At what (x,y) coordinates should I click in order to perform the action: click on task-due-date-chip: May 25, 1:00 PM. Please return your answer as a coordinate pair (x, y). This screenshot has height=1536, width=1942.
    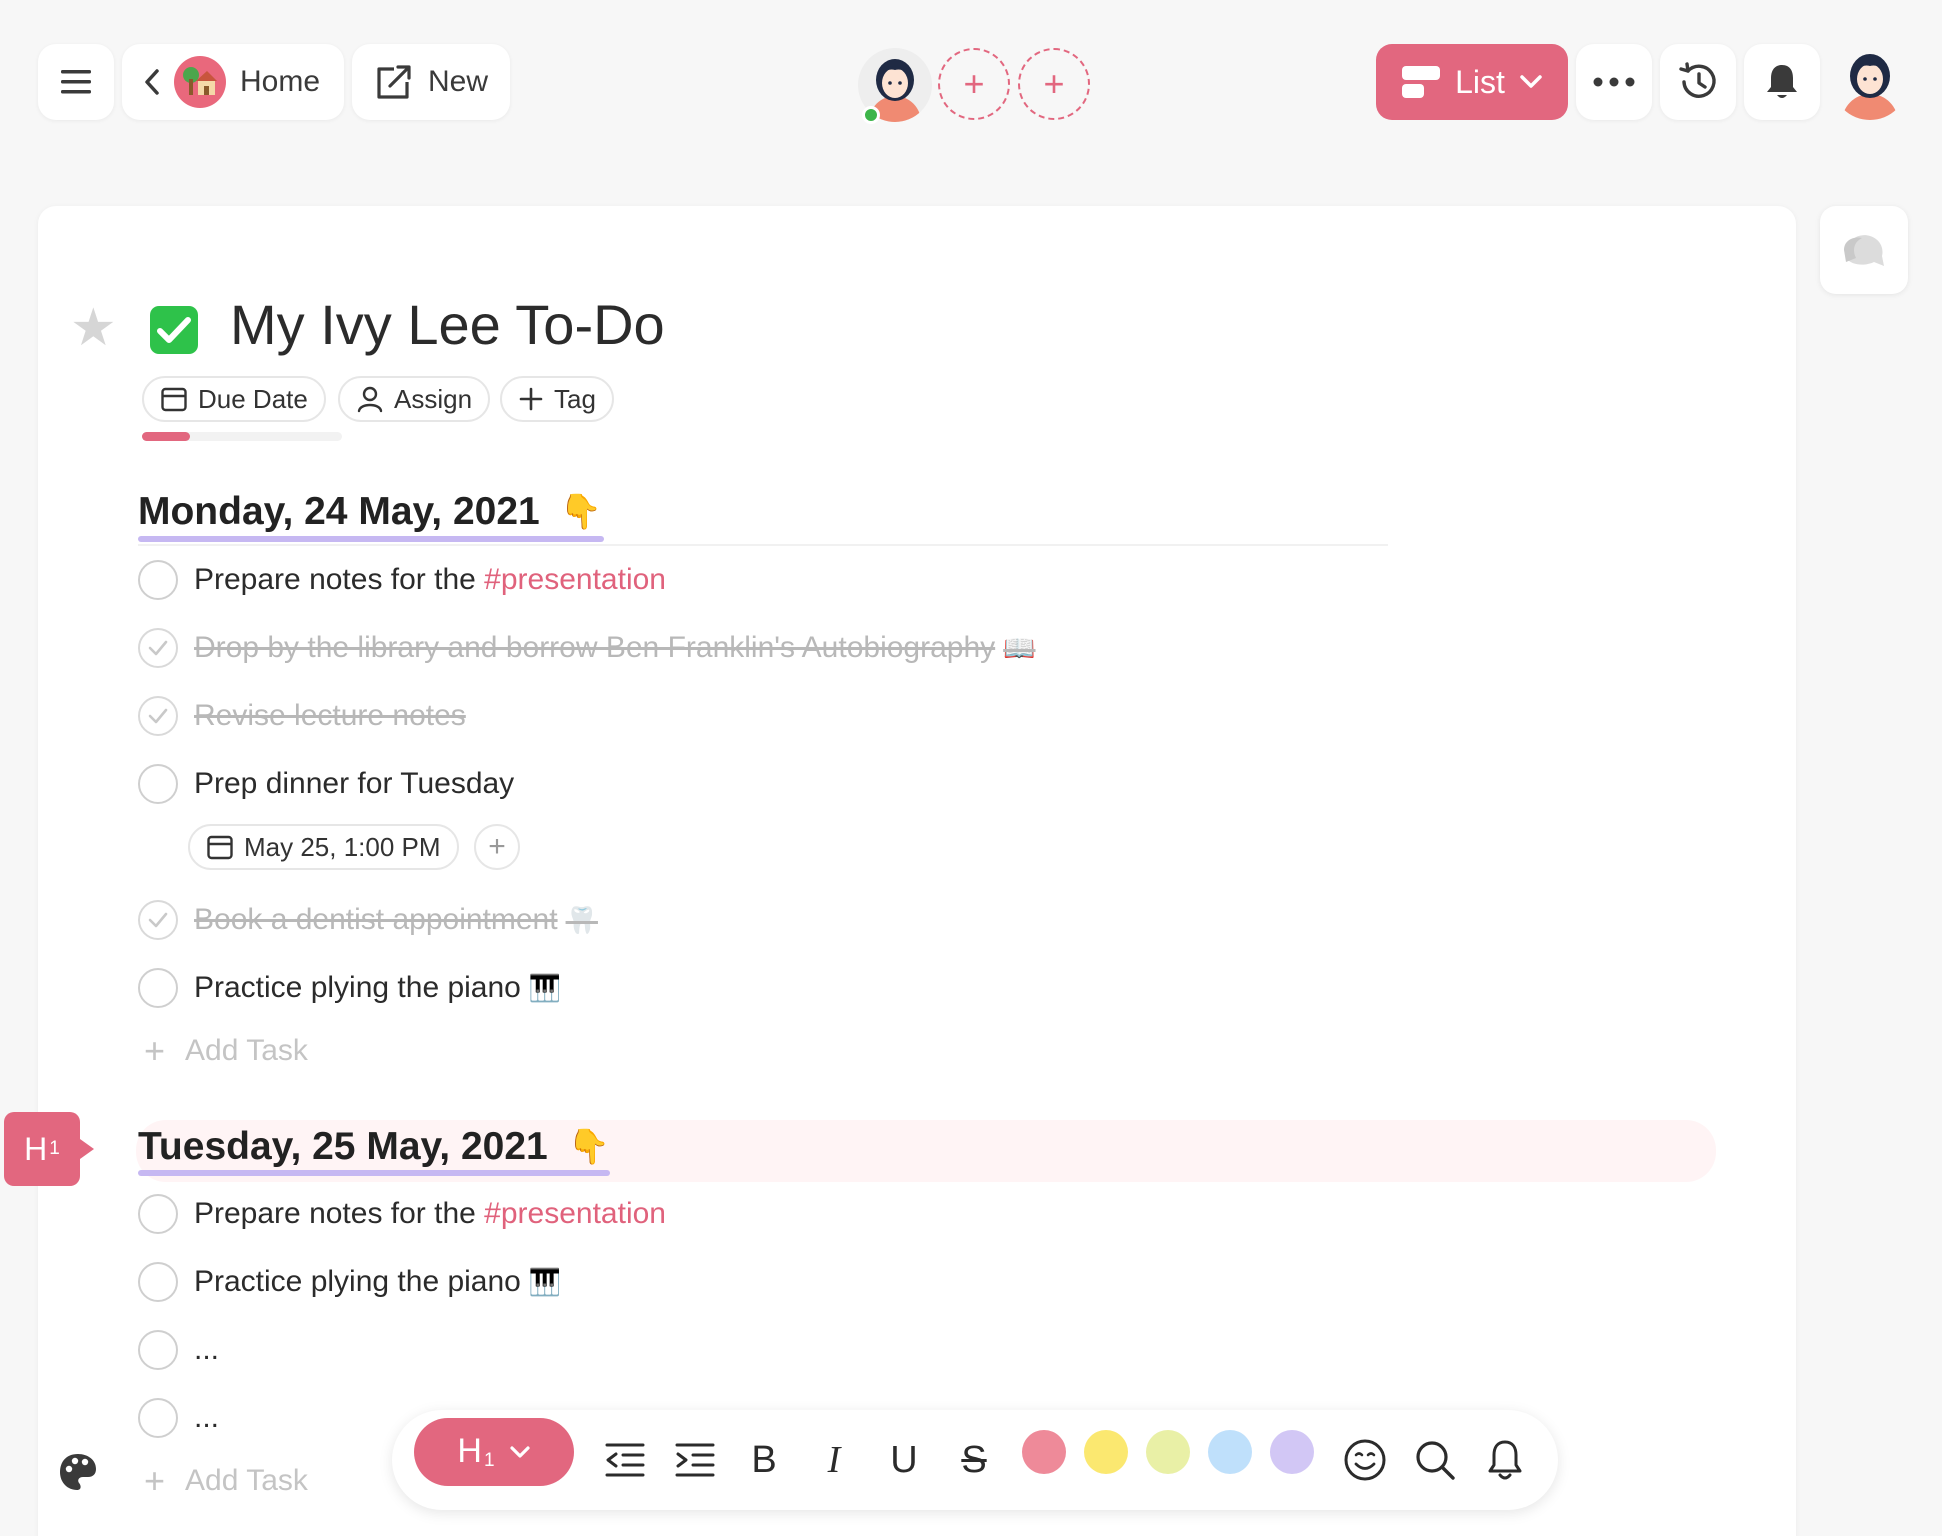
    Looking at the image, I should click on (323, 847).